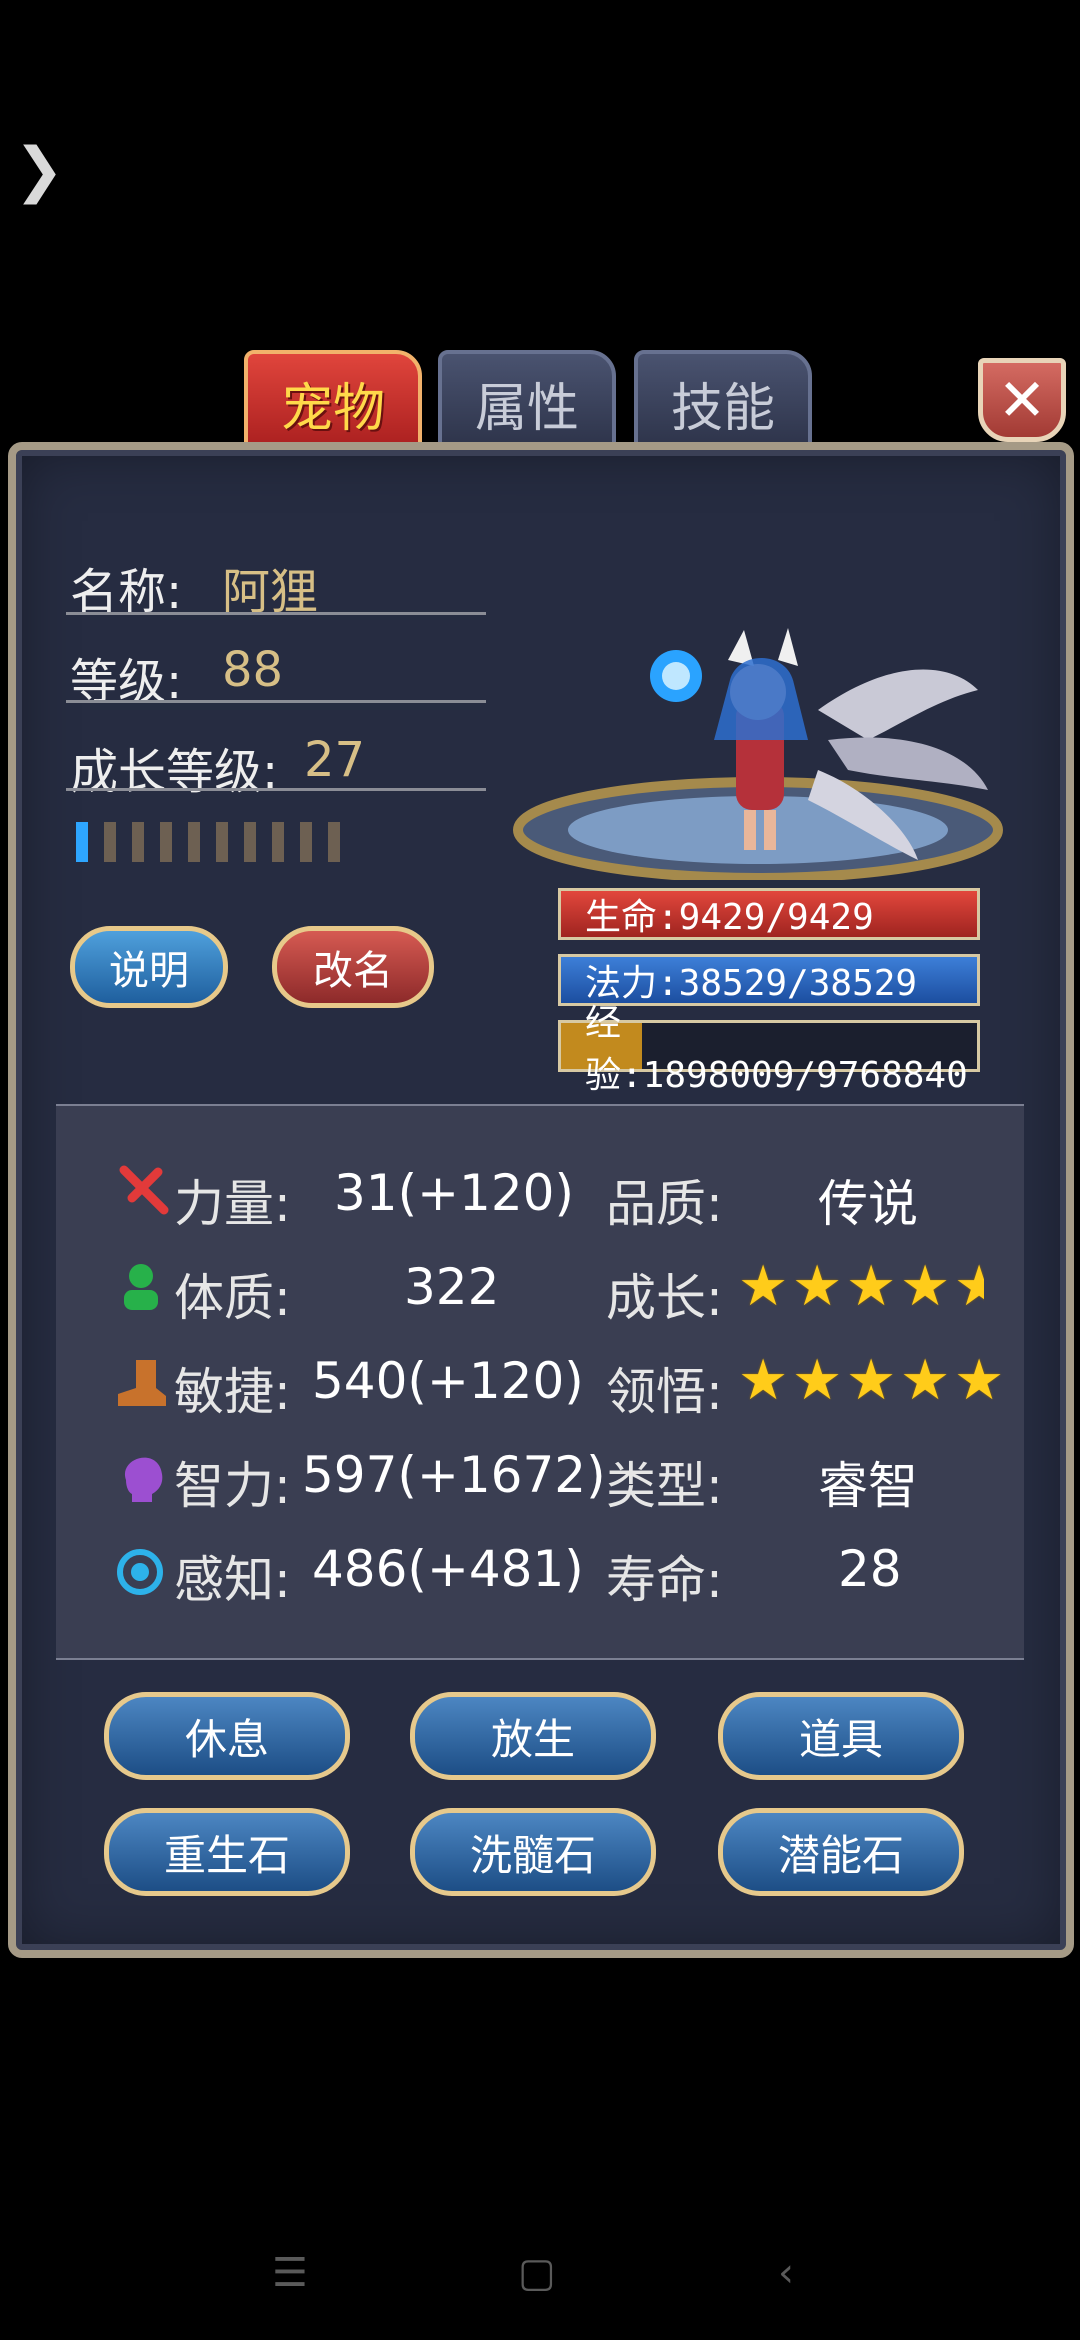 The image size is (1080, 2340). What do you see at coordinates (227, 1852) in the screenshot?
I see `rebirth-stone-button: 重生石` at bounding box center [227, 1852].